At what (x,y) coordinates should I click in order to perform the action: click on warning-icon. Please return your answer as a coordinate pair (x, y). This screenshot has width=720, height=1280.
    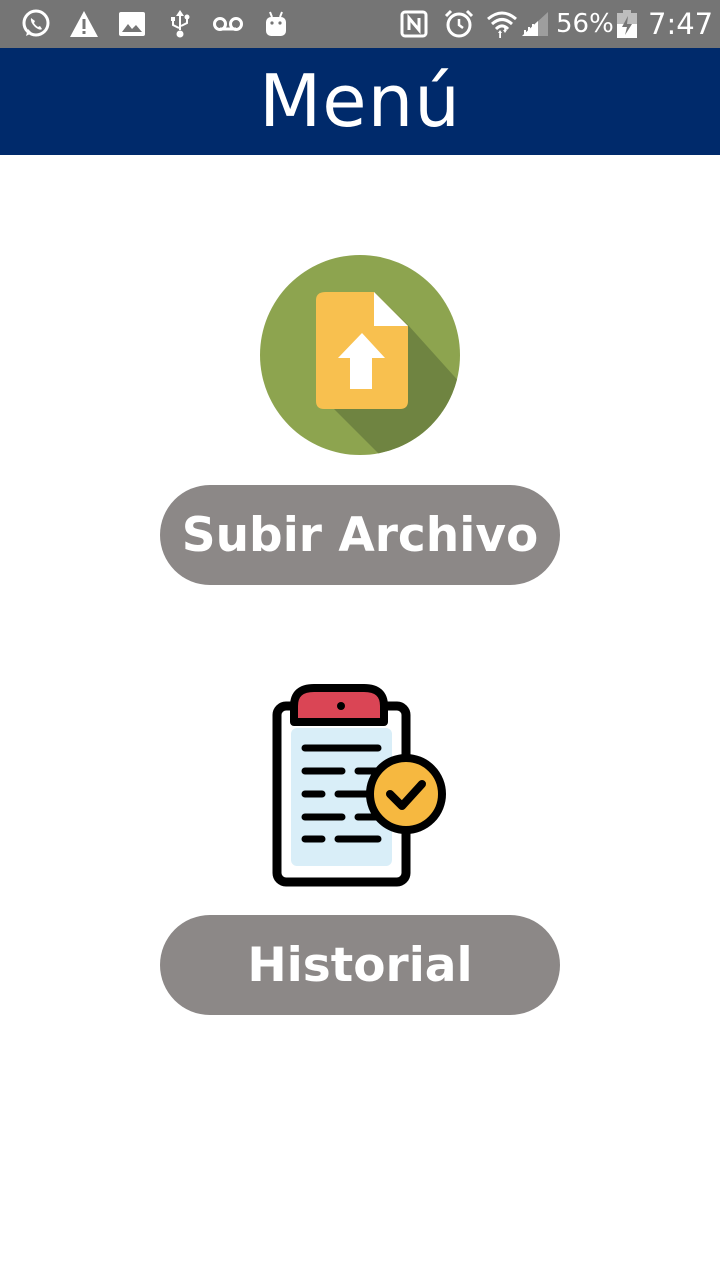
    Looking at the image, I should click on (84, 24).